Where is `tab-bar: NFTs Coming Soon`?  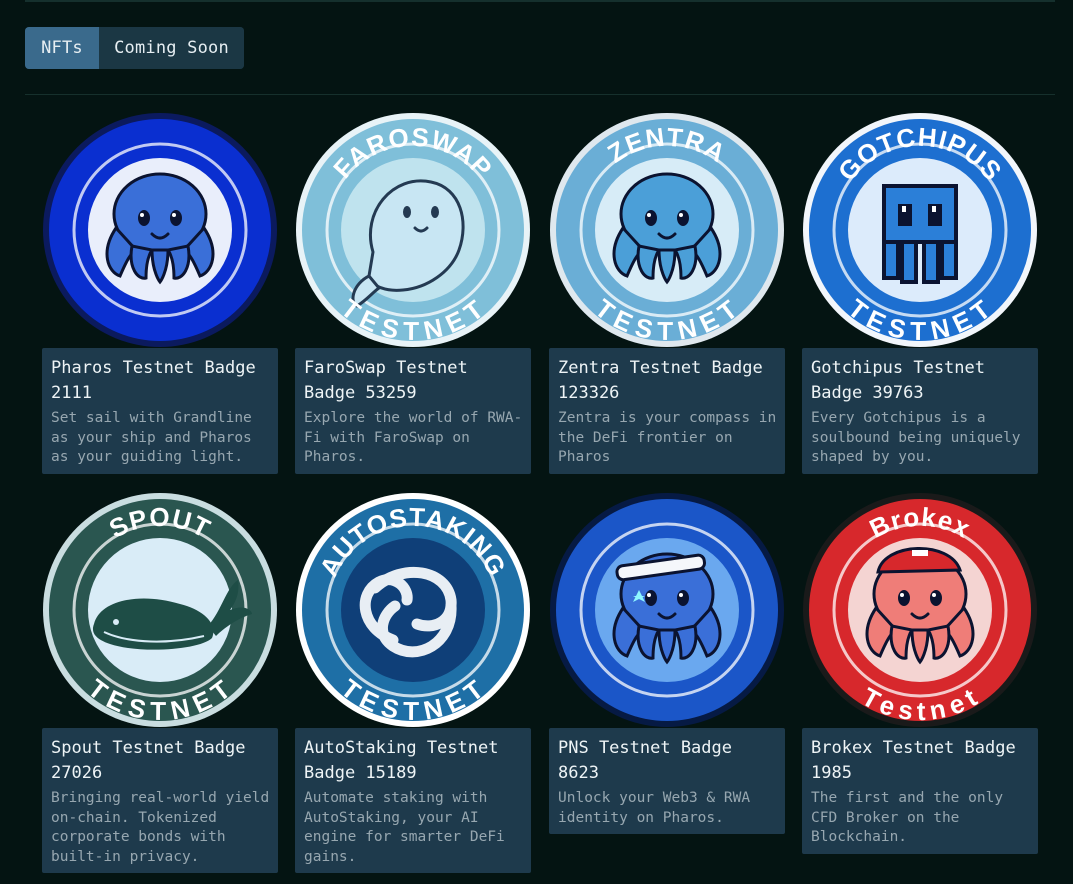 tab-bar: NFTs Coming Soon is located at coordinates (134, 48).